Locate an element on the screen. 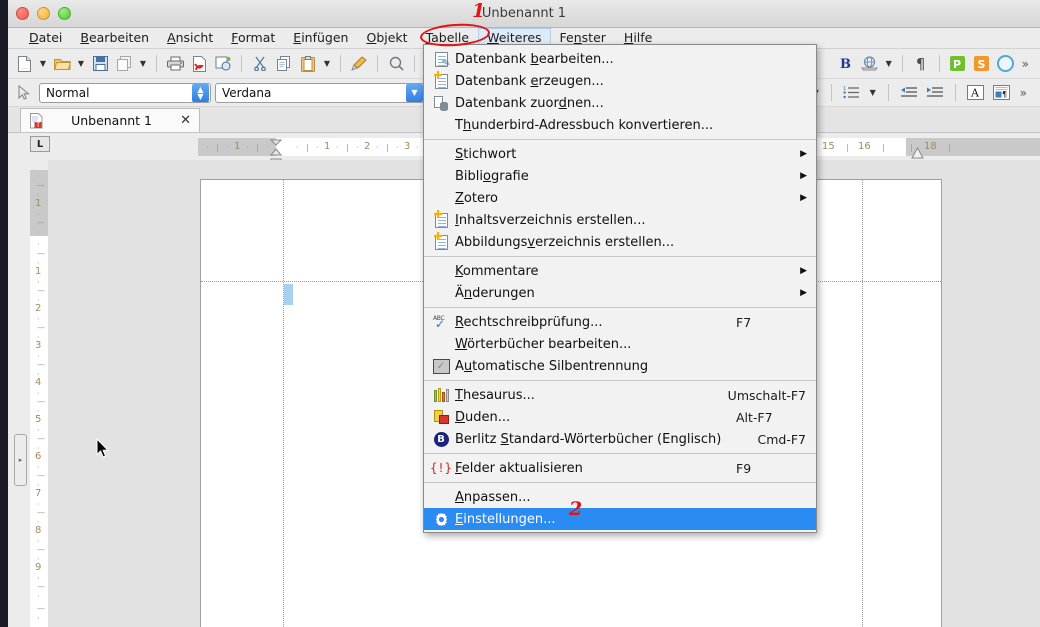  font-name-dropdown-icon: ▼ is located at coordinates (414, 92).